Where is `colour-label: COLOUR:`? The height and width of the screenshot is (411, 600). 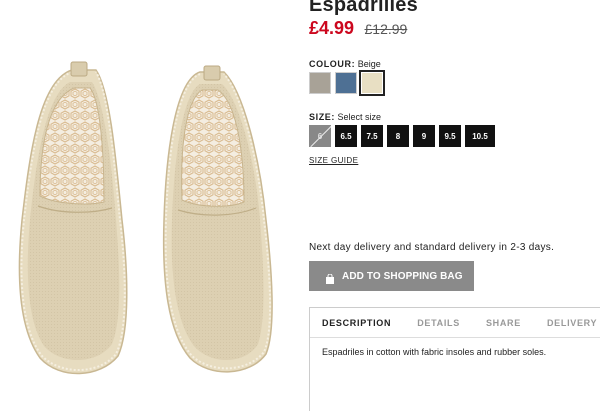
colour-label: COLOUR: is located at coordinates (332, 64).